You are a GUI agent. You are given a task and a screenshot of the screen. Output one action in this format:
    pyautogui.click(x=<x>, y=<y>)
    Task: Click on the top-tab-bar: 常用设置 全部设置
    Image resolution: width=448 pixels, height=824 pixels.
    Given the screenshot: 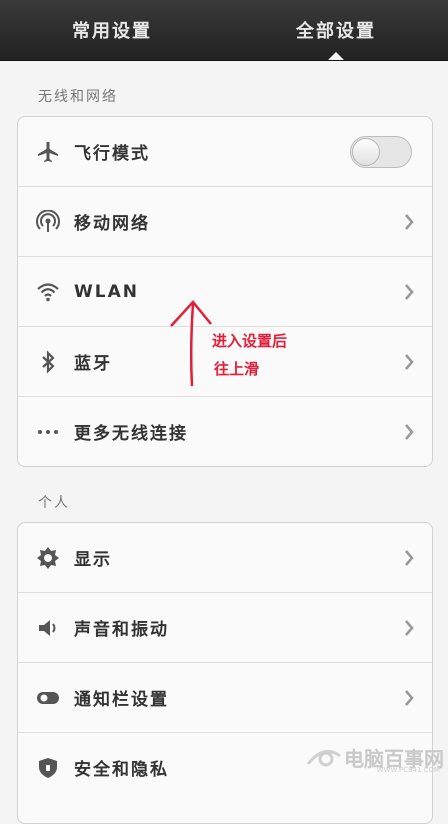 What is the action you would take?
    pyautogui.click(x=224, y=30)
    